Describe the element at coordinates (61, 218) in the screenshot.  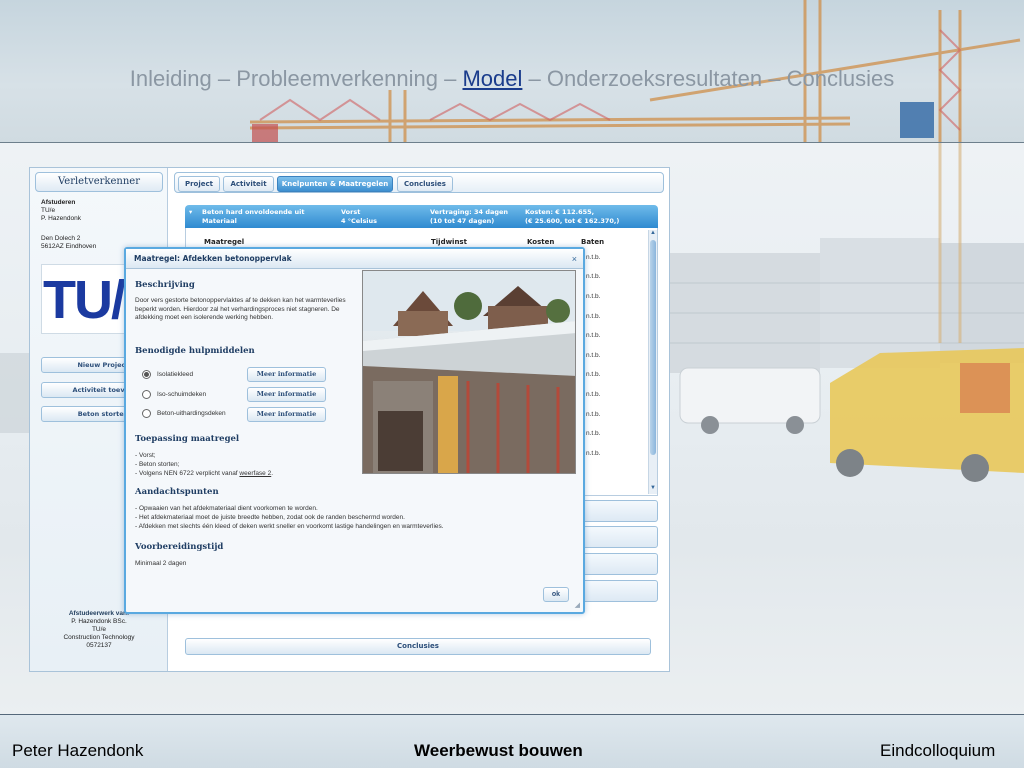
I see `address-line: P. Hazendonk` at that location.